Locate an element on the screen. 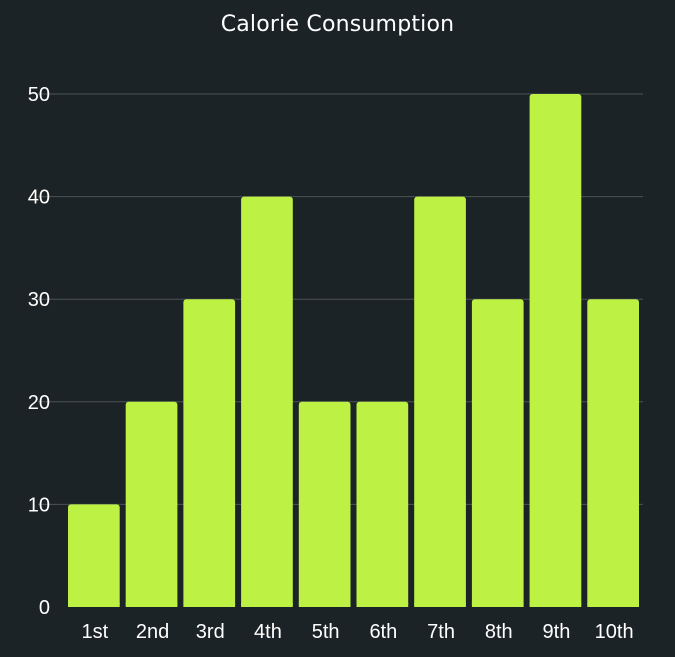 Image resolution: width=675 pixels, height=657 pixels. bar-9th is located at coordinates (555, 350).